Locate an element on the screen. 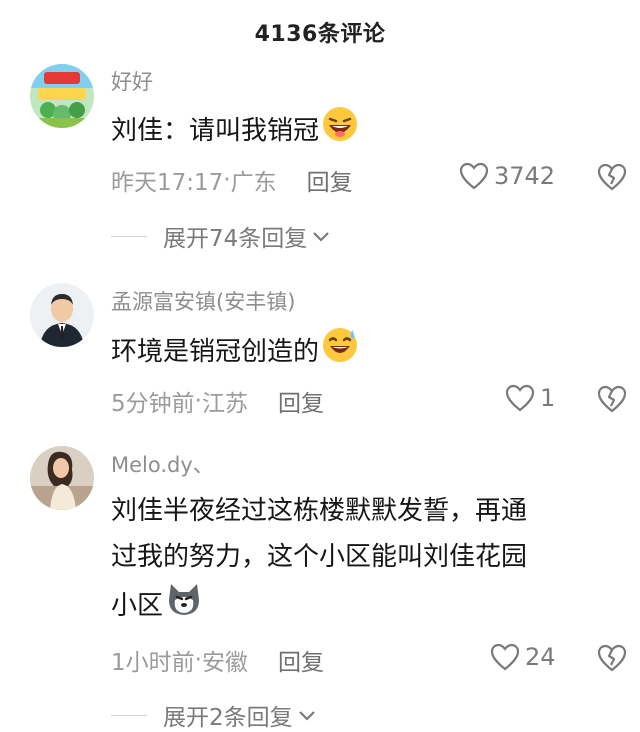 Image resolution: width=640 pixels, height=732 pixels. like-count: 24 is located at coordinates (540, 657).